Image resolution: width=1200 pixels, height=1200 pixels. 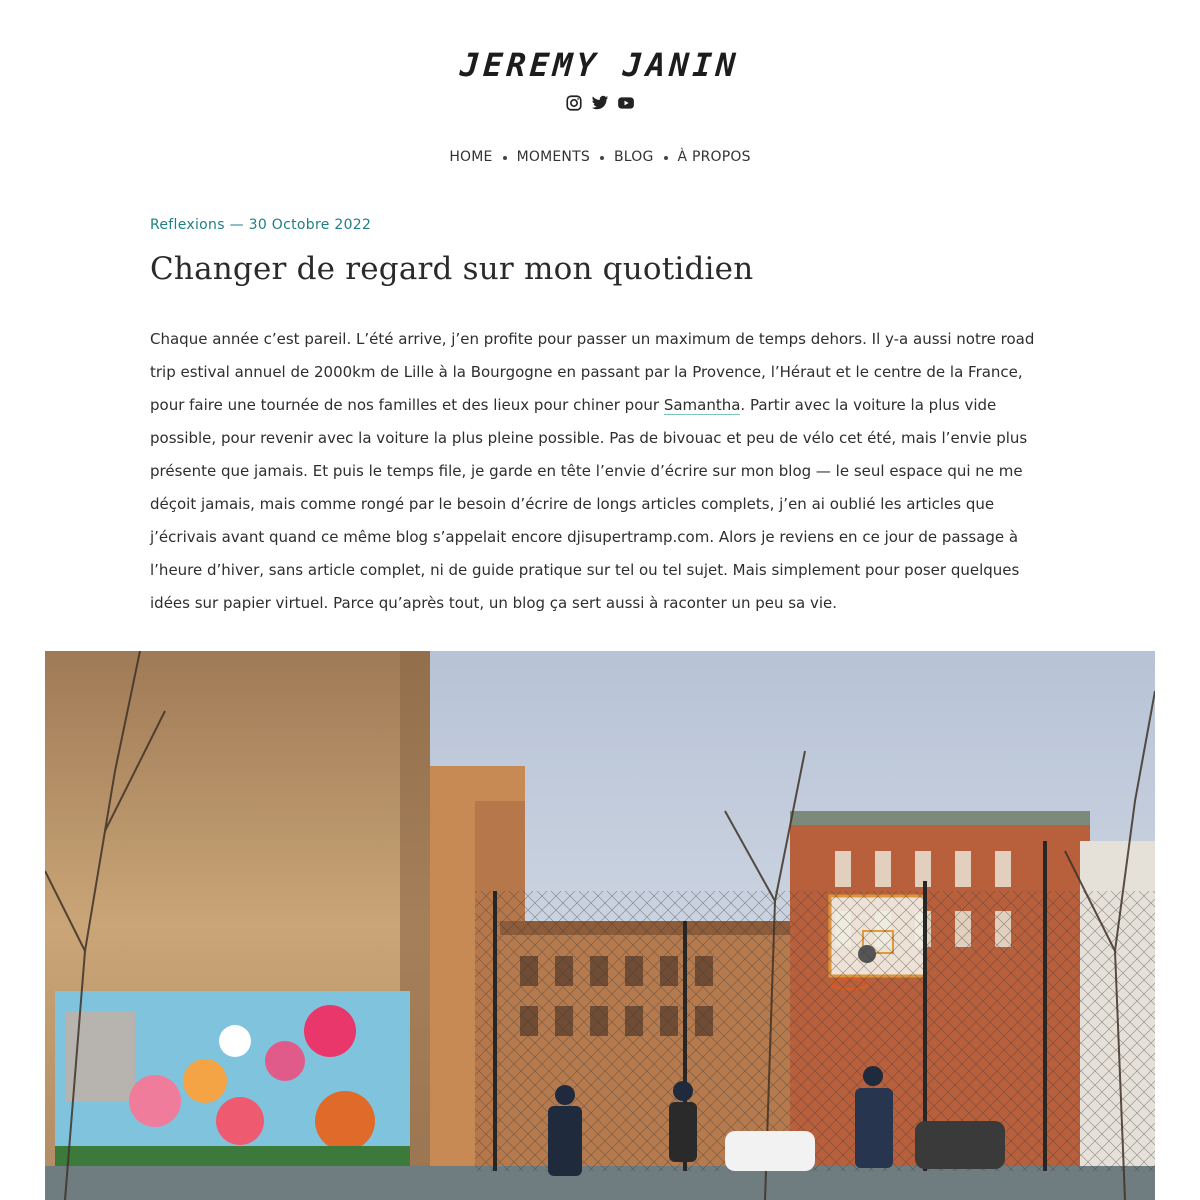 I want to click on post-meta: Reflexions — 30 Octobre 2022, so click(x=600, y=225).